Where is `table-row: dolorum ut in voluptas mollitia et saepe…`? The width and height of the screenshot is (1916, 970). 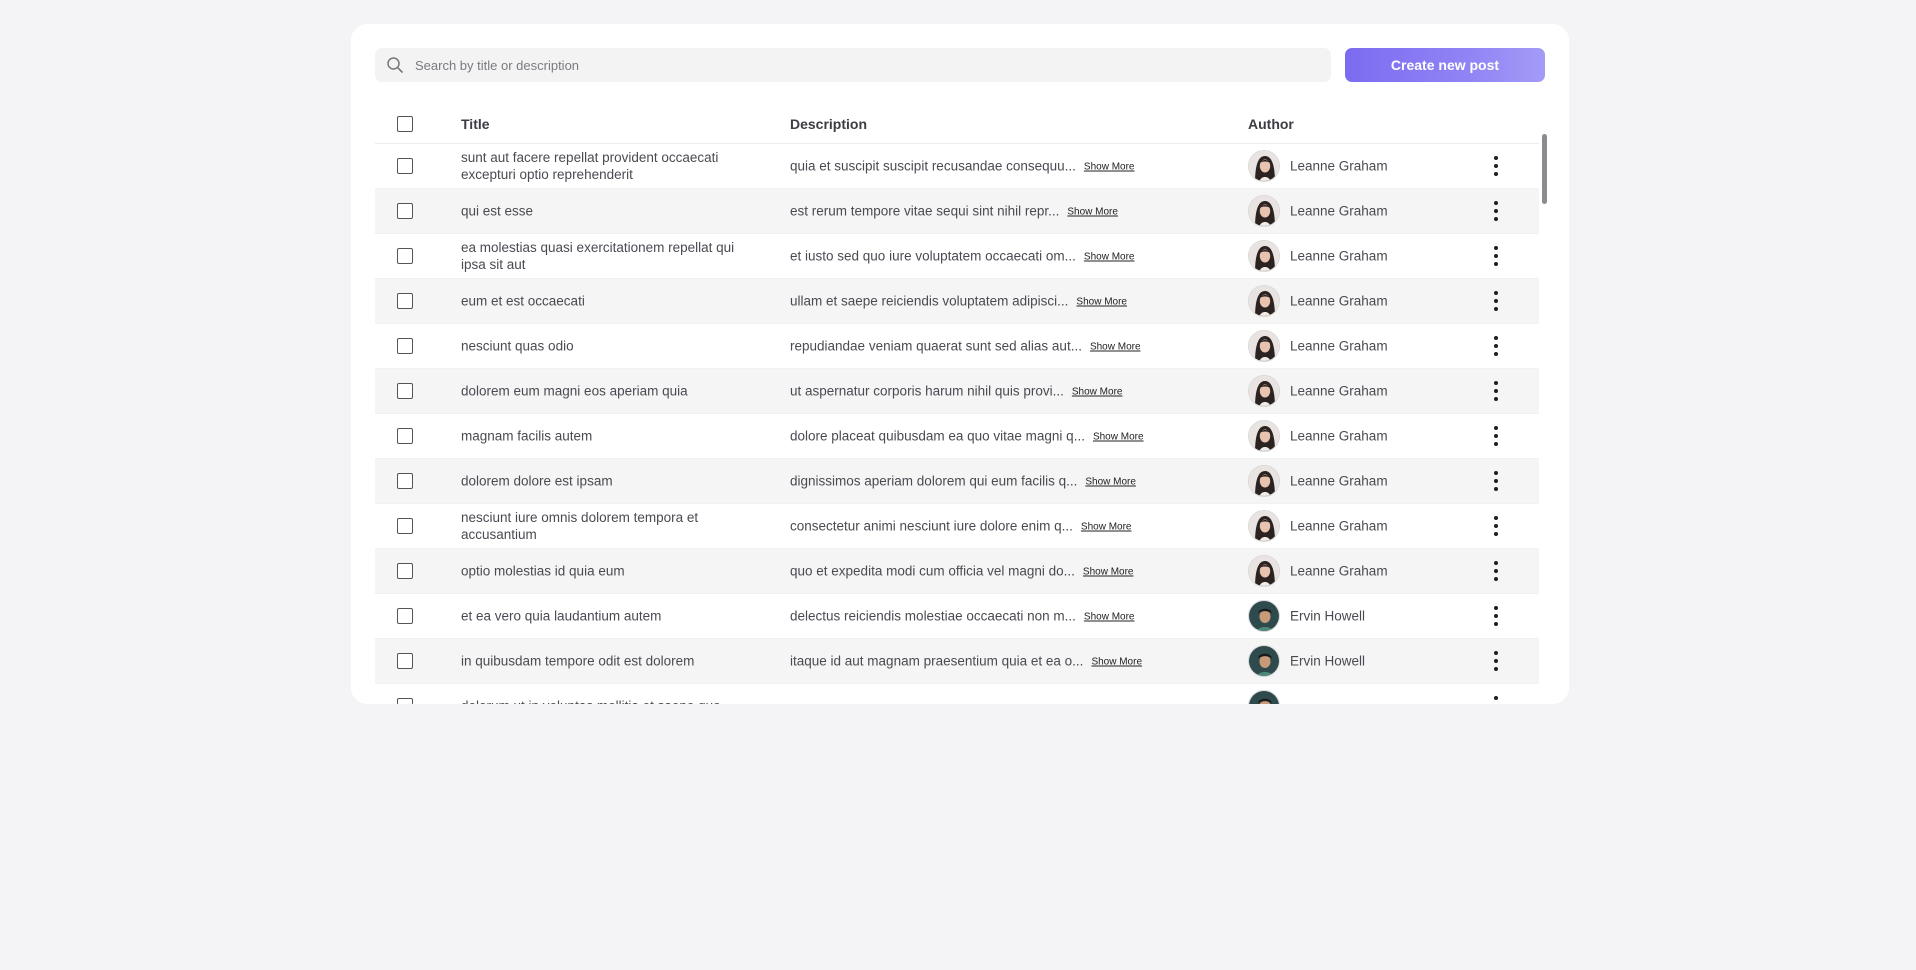 table-row: dolorum ut in voluptas mollitia et saepe… is located at coordinates (957, 694).